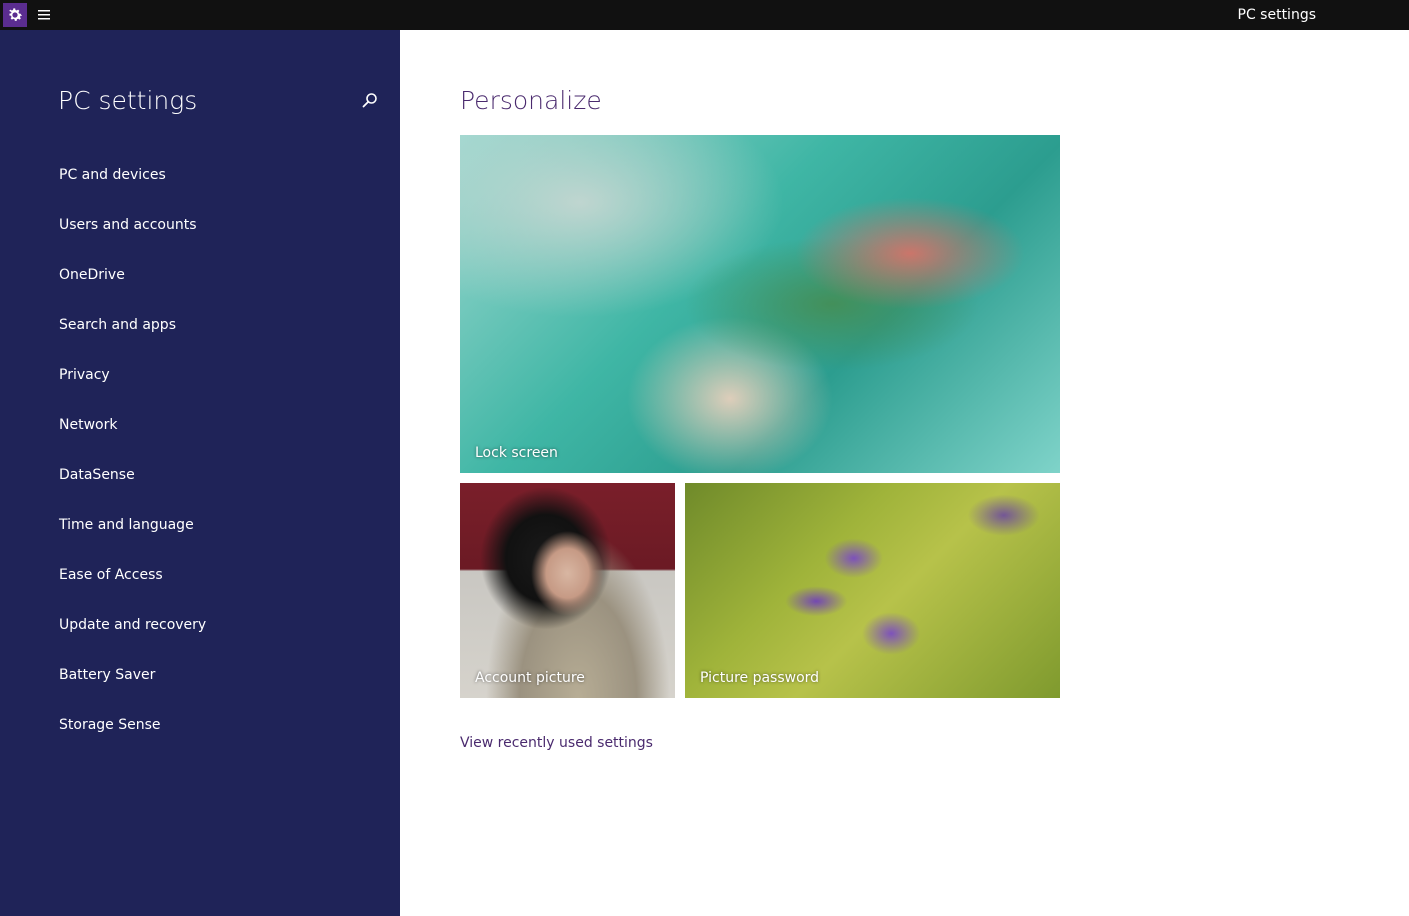 The height and width of the screenshot is (916, 1409). Describe the element at coordinates (760, 678) in the screenshot. I see `picture-password-label: Picture password` at that location.